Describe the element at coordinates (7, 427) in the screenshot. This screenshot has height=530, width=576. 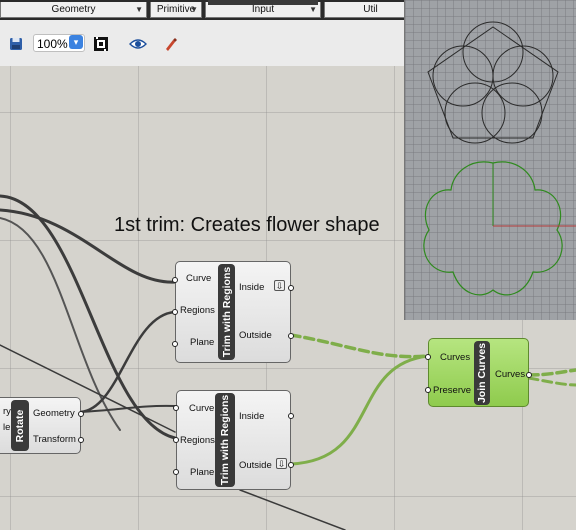
I see `input-angle-label-partial: le` at that location.